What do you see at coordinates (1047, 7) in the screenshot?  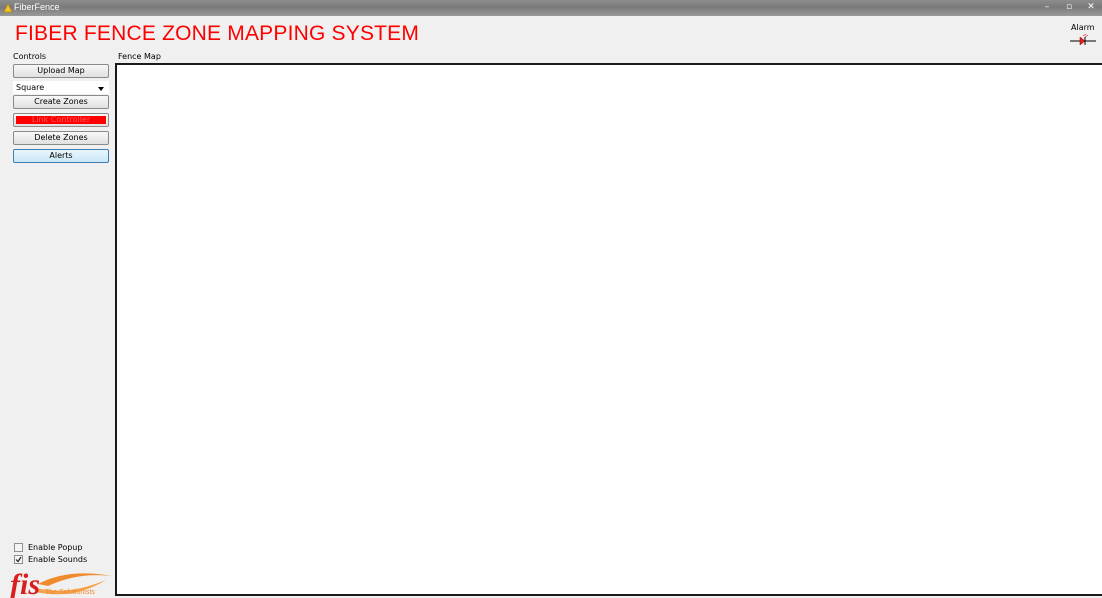 I see `minimize-button: –` at bounding box center [1047, 7].